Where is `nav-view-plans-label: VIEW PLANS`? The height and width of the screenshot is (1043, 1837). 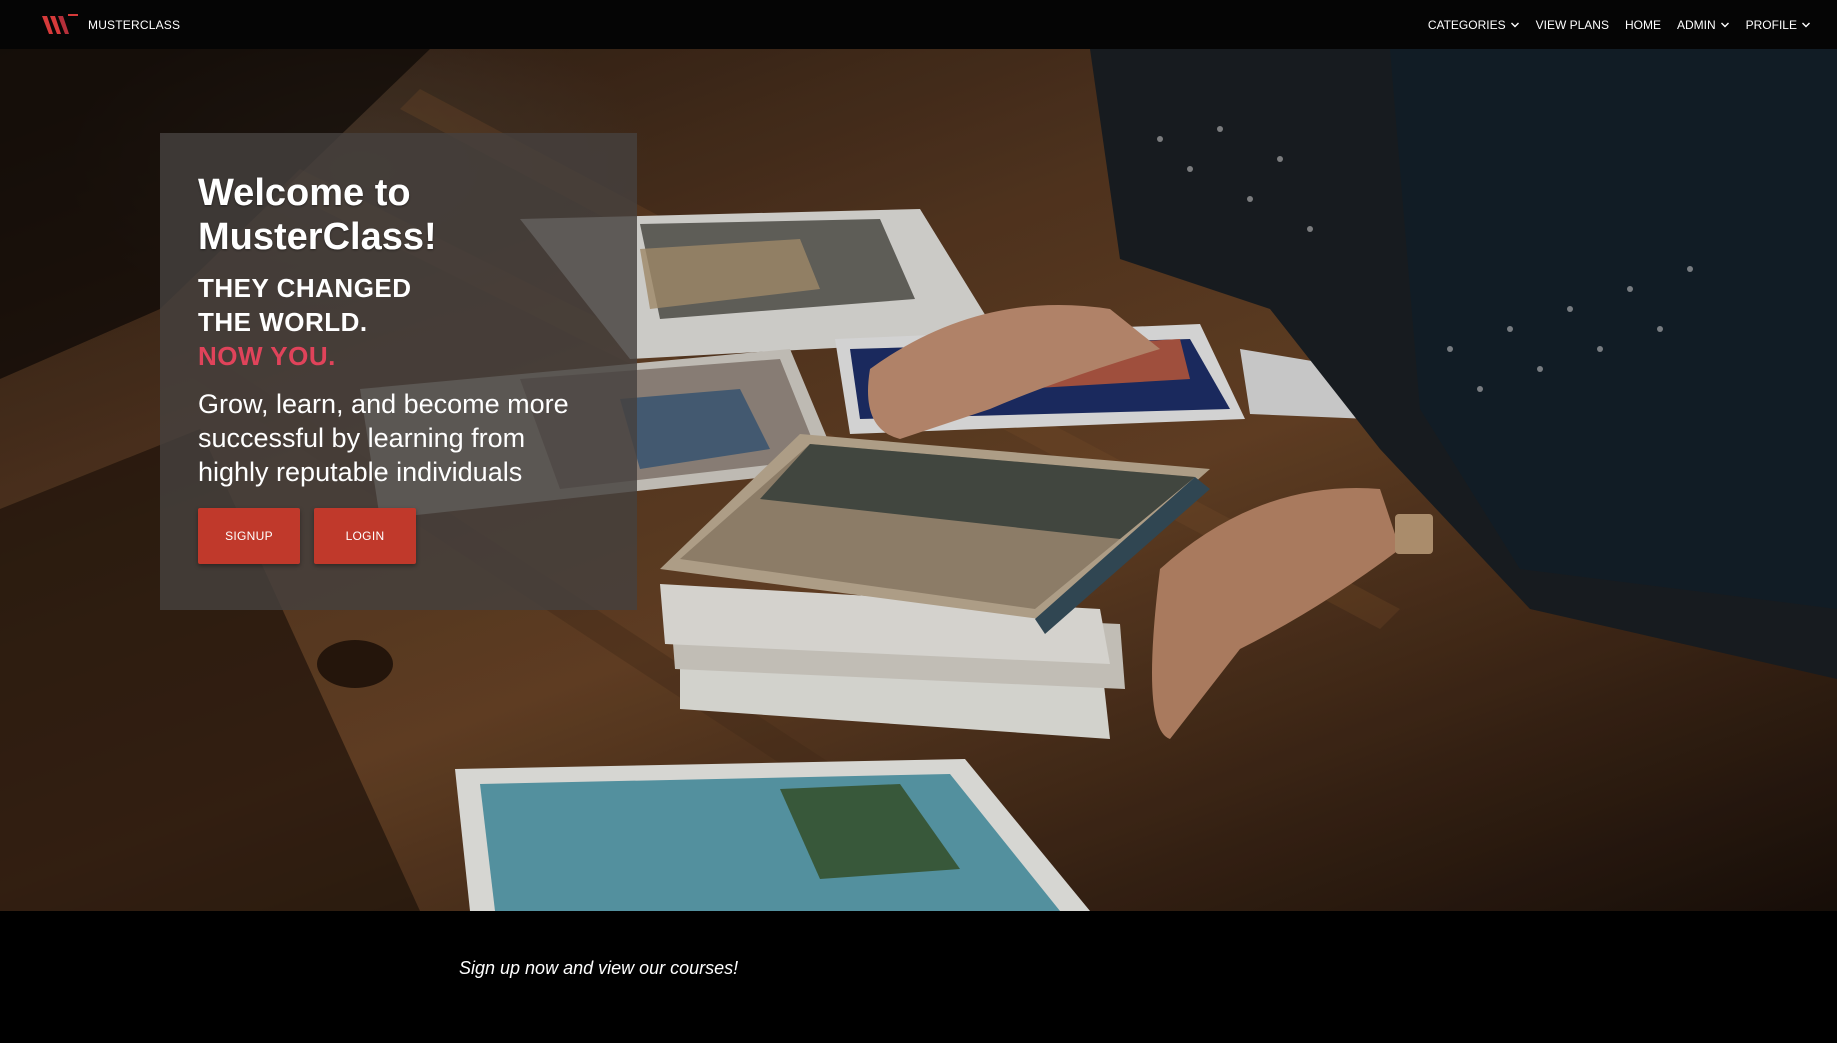 nav-view-plans-label: VIEW PLANS is located at coordinates (1572, 24).